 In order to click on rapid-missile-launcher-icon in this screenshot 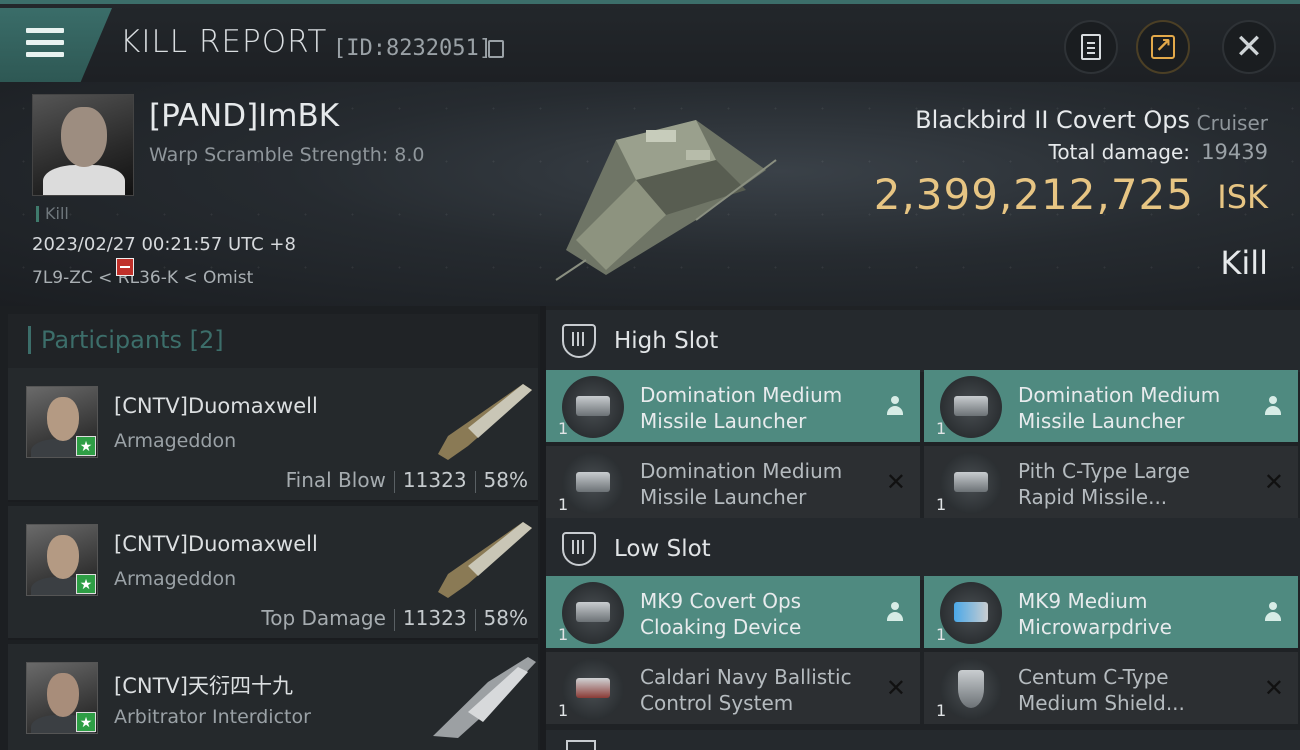, I will do `click(971, 483)`.